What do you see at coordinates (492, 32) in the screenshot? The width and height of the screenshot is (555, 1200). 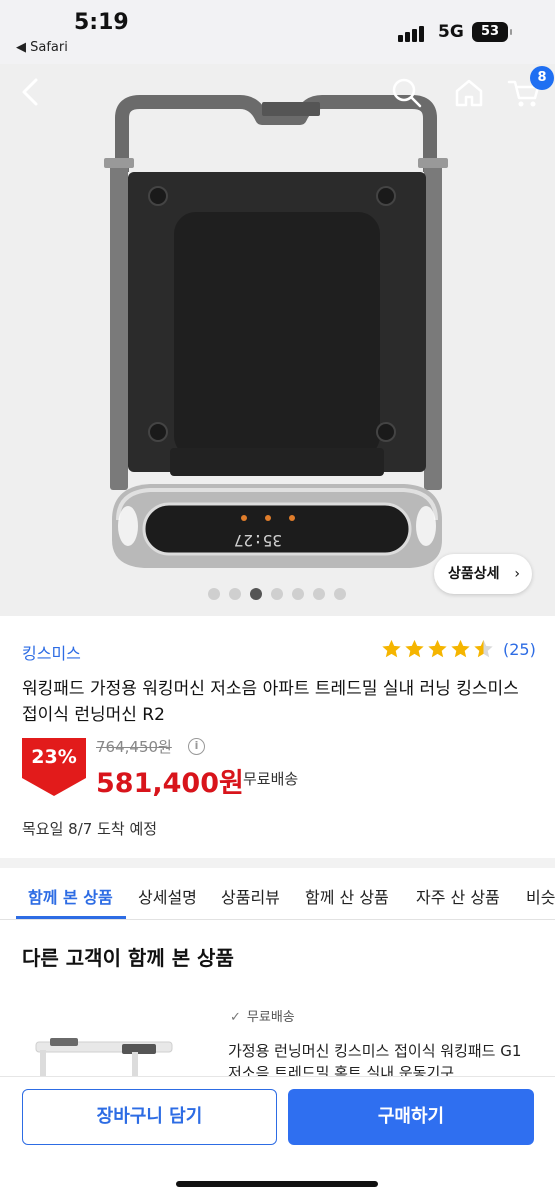 I see `battery-icon: 53` at bounding box center [492, 32].